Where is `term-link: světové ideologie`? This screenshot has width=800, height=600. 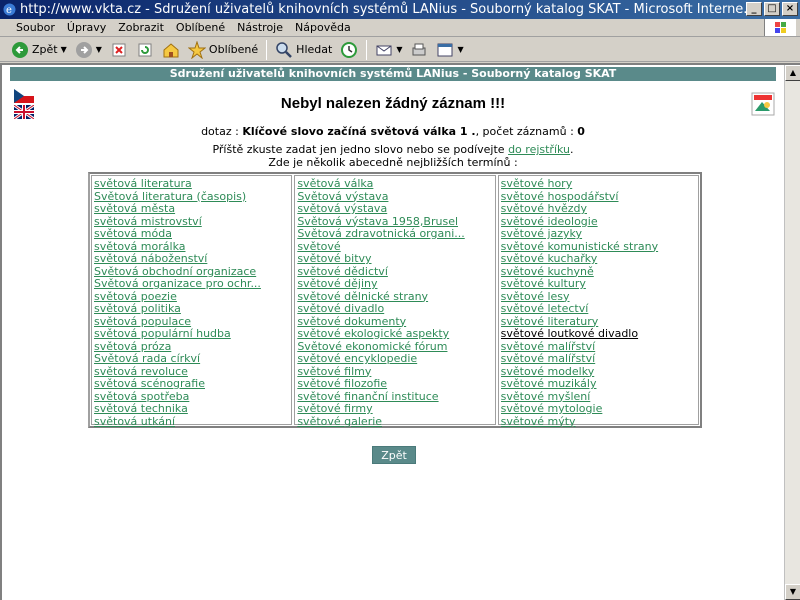 term-link: světové ideologie is located at coordinates (549, 222).